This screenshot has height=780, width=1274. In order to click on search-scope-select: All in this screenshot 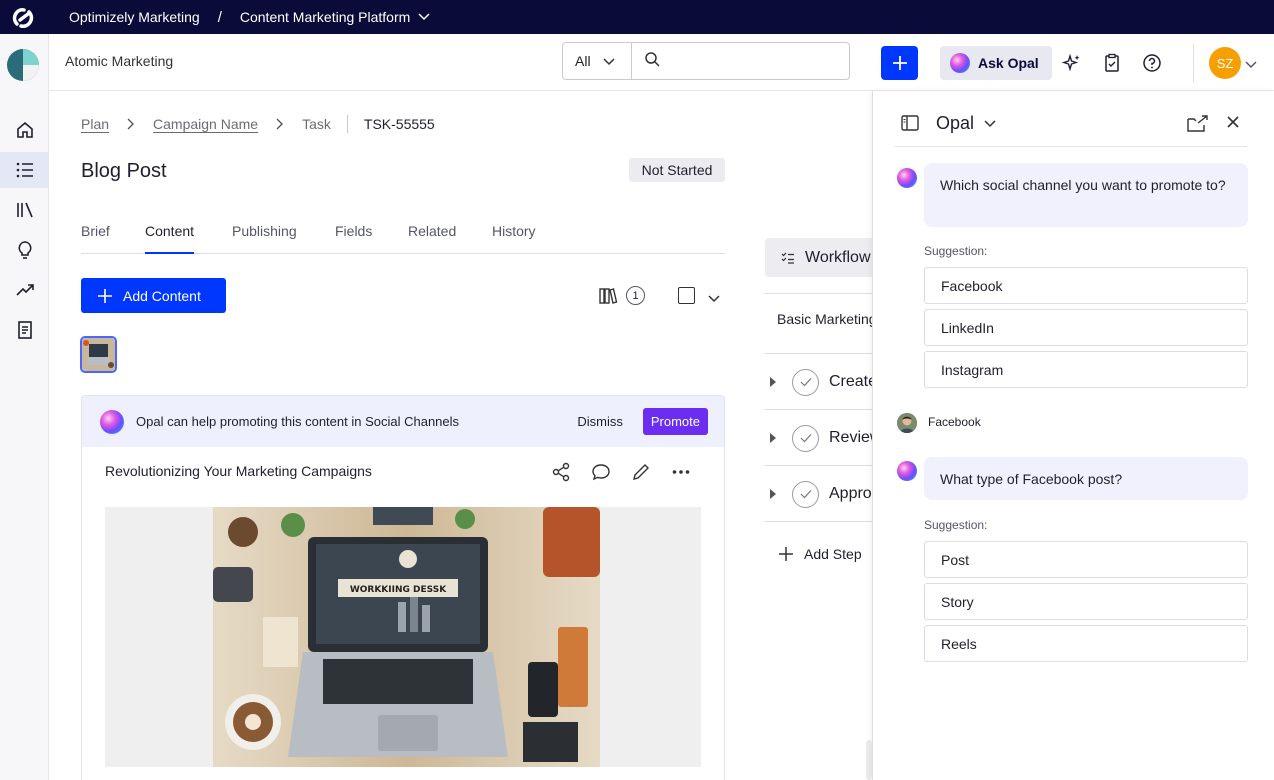, I will do `click(597, 61)`.